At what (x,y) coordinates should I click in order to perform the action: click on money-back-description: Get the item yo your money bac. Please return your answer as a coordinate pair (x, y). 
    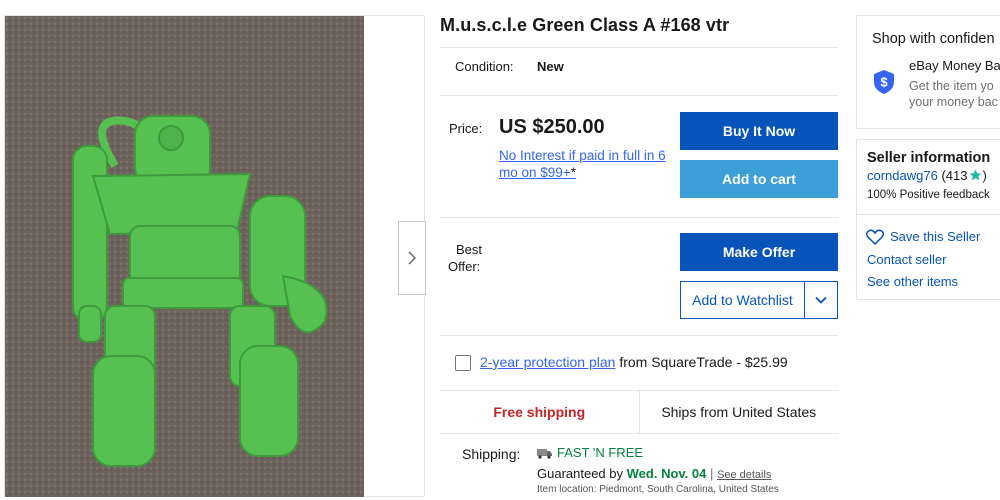
    Looking at the image, I should click on (953, 94).